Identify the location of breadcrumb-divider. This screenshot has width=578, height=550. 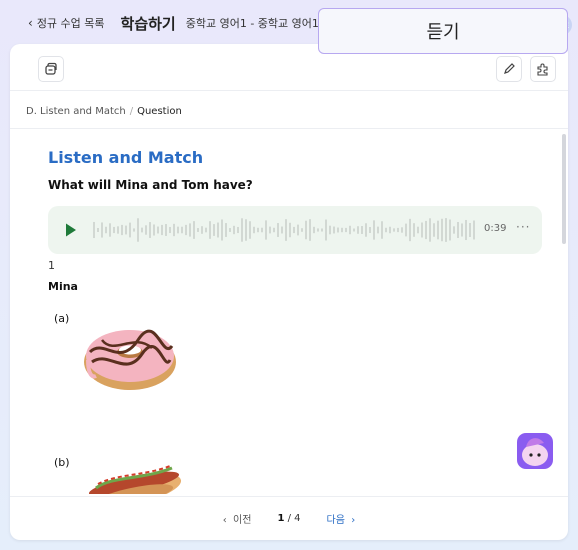
(289, 128).